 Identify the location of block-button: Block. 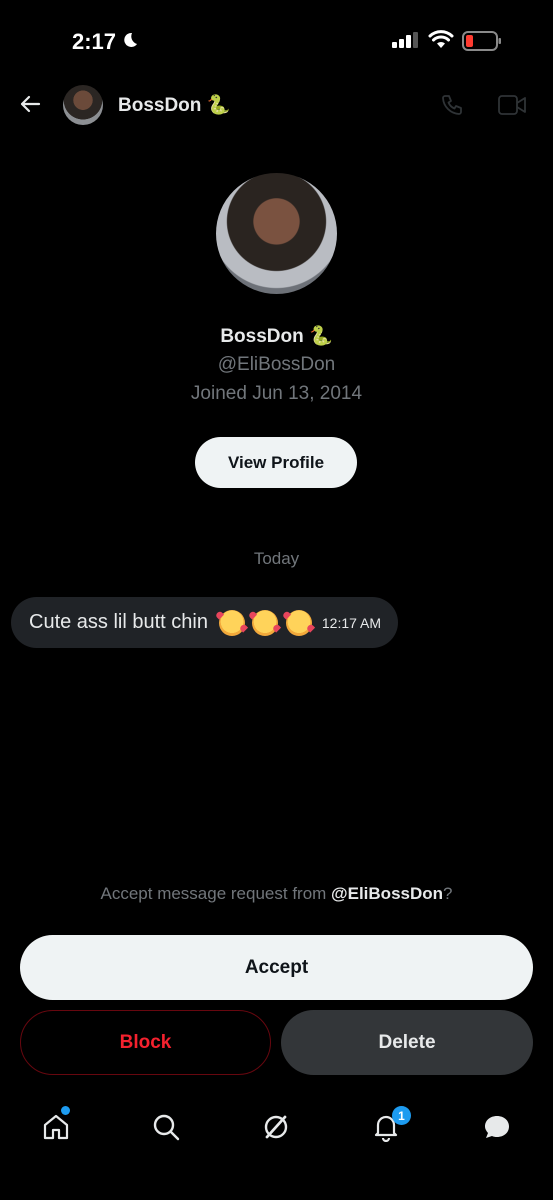
(145, 1042).